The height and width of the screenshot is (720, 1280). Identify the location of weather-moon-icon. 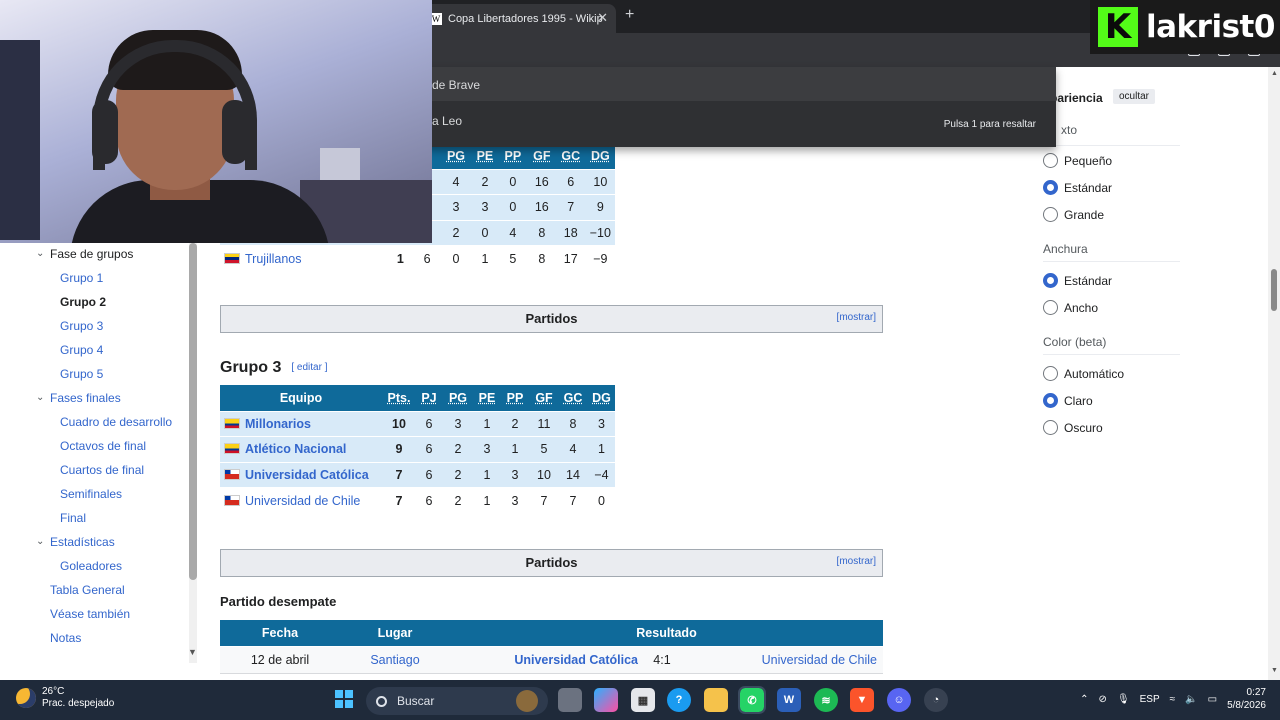
(26, 698).